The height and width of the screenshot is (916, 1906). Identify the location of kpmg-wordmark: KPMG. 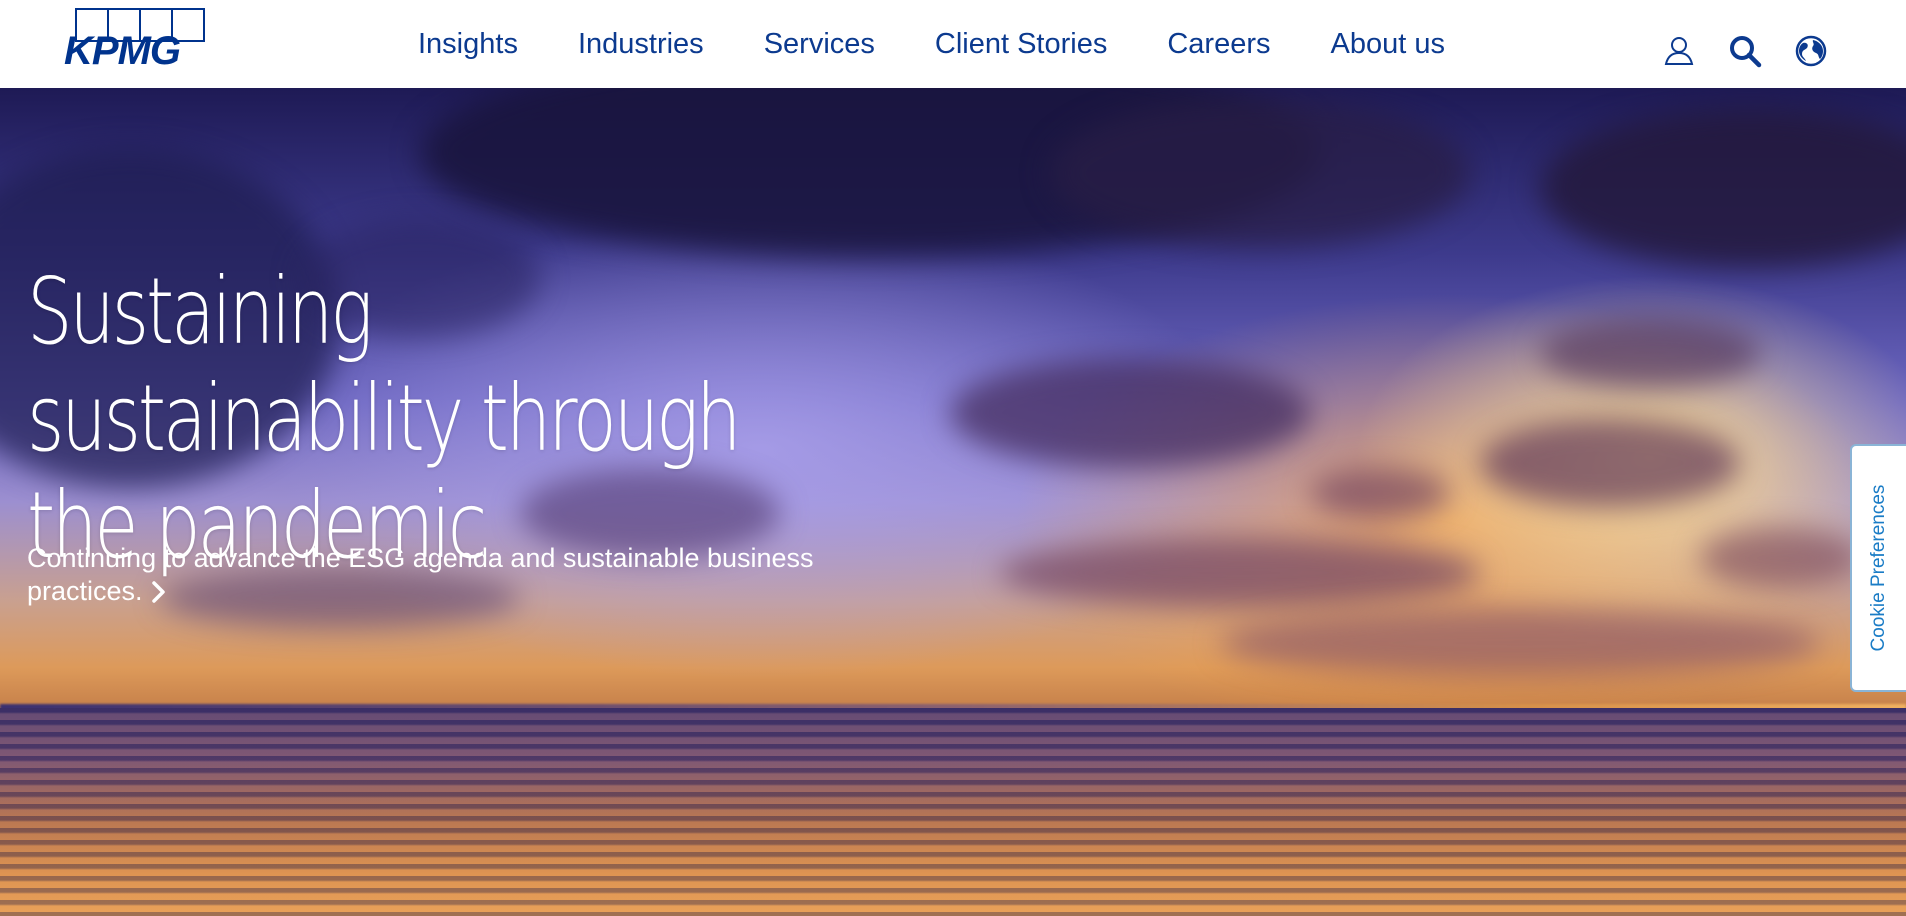
(122, 51).